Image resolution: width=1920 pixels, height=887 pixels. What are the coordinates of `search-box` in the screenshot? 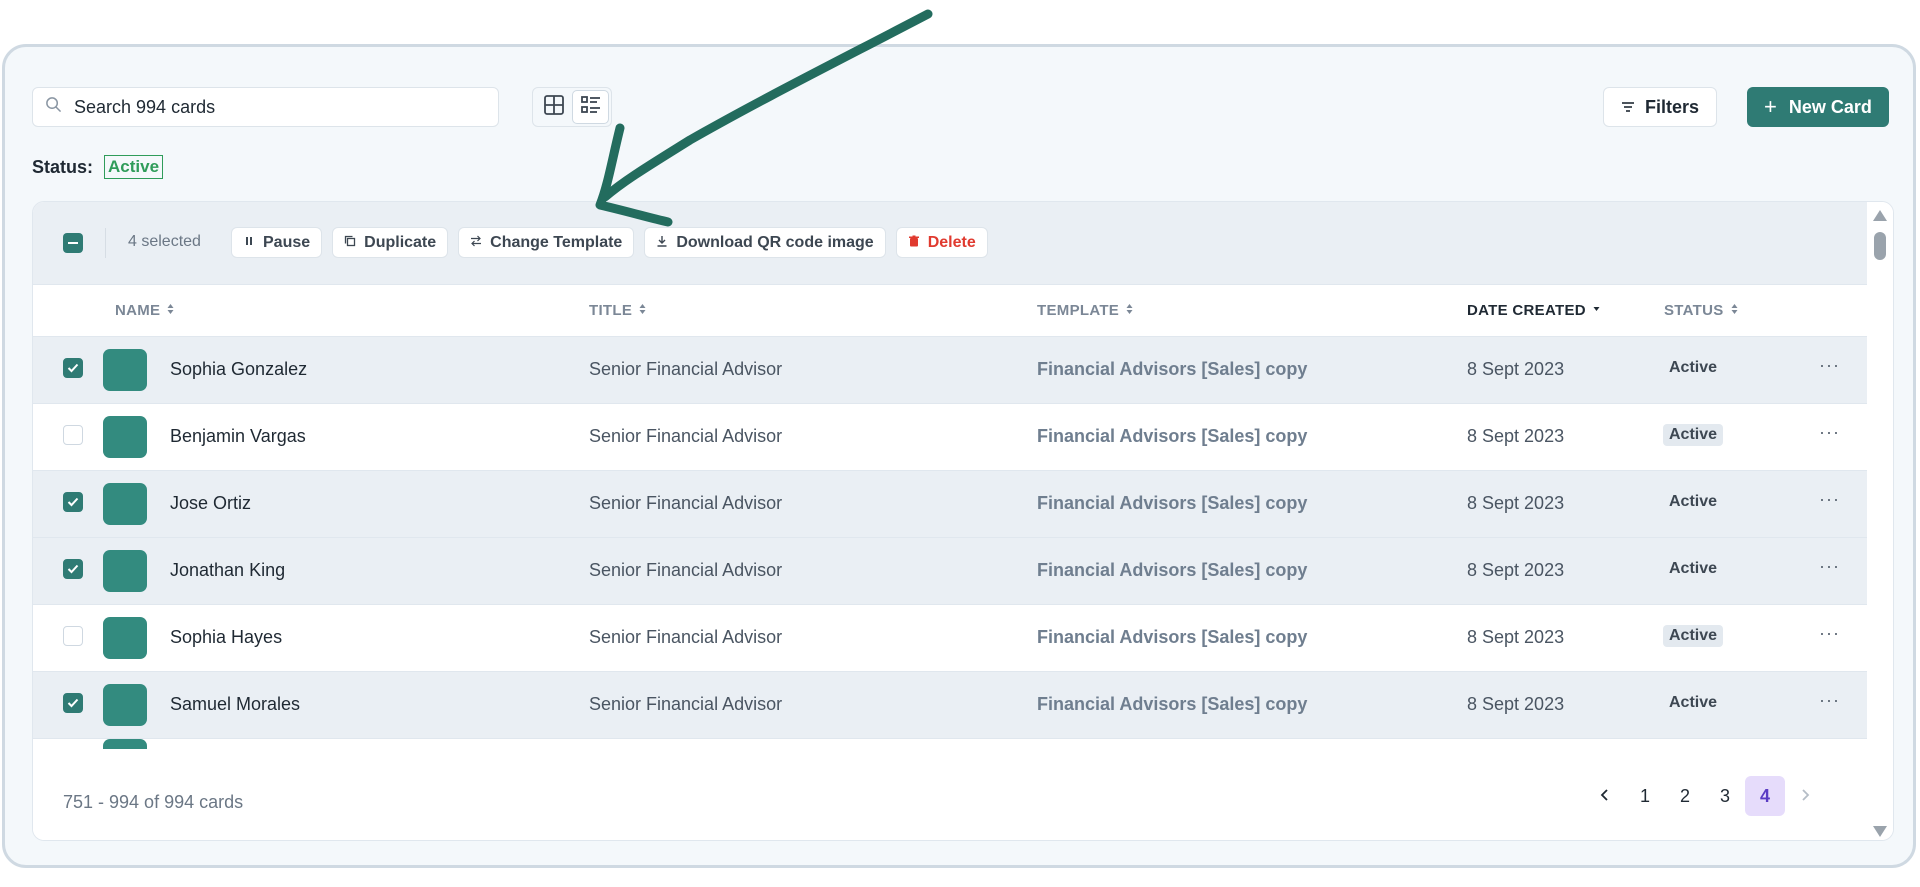 It's located at (265, 107).